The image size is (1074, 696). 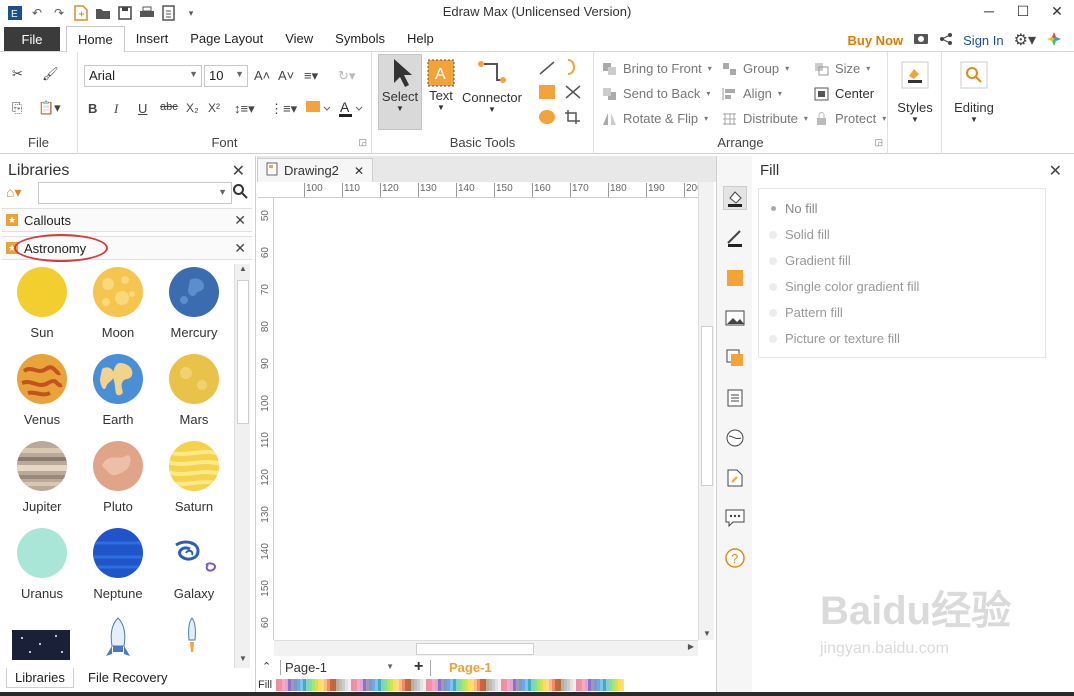 What do you see at coordinates (286, 75) in the screenshot?
I see `shrink-font-icon: A˅` at bounding box center [286, 75].